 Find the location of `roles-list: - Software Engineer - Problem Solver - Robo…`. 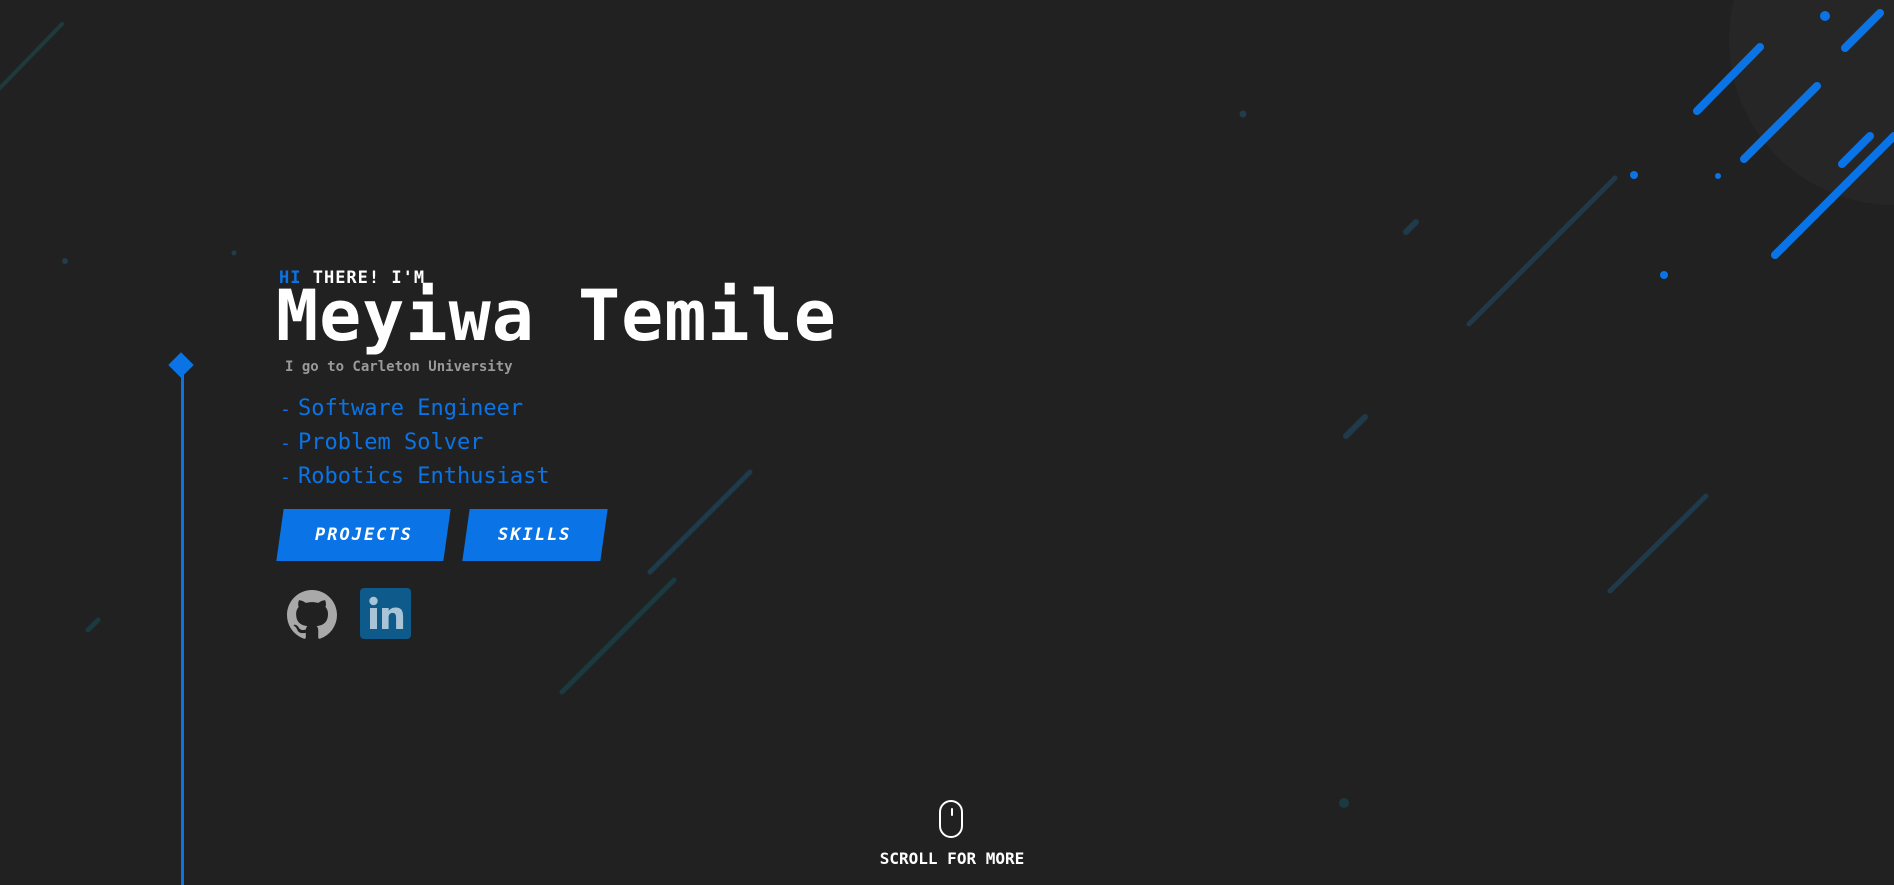

roles-list: - Software Engineer - Problem Solver - Robo… is located at coordinates (415, 443).